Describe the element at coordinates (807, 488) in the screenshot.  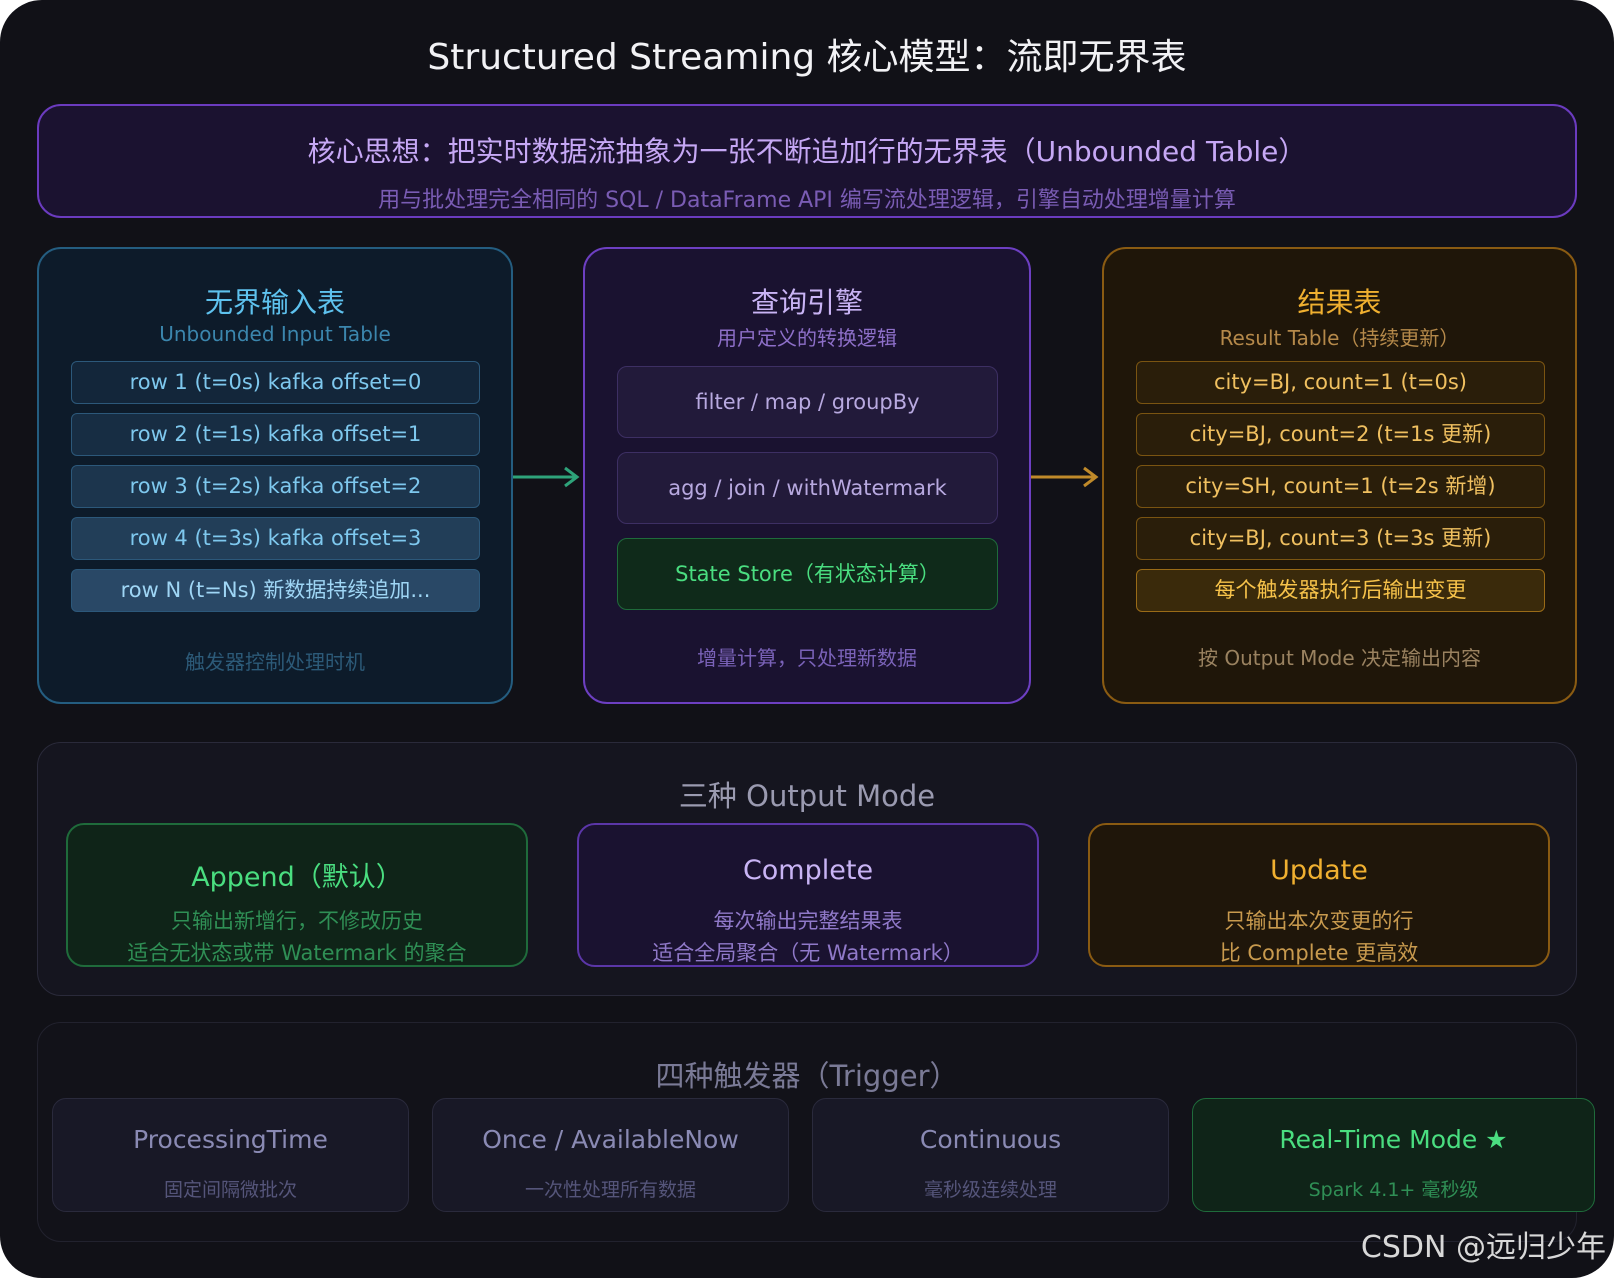
I see `engine-step-box: agg / join / withWatermark` at that location.